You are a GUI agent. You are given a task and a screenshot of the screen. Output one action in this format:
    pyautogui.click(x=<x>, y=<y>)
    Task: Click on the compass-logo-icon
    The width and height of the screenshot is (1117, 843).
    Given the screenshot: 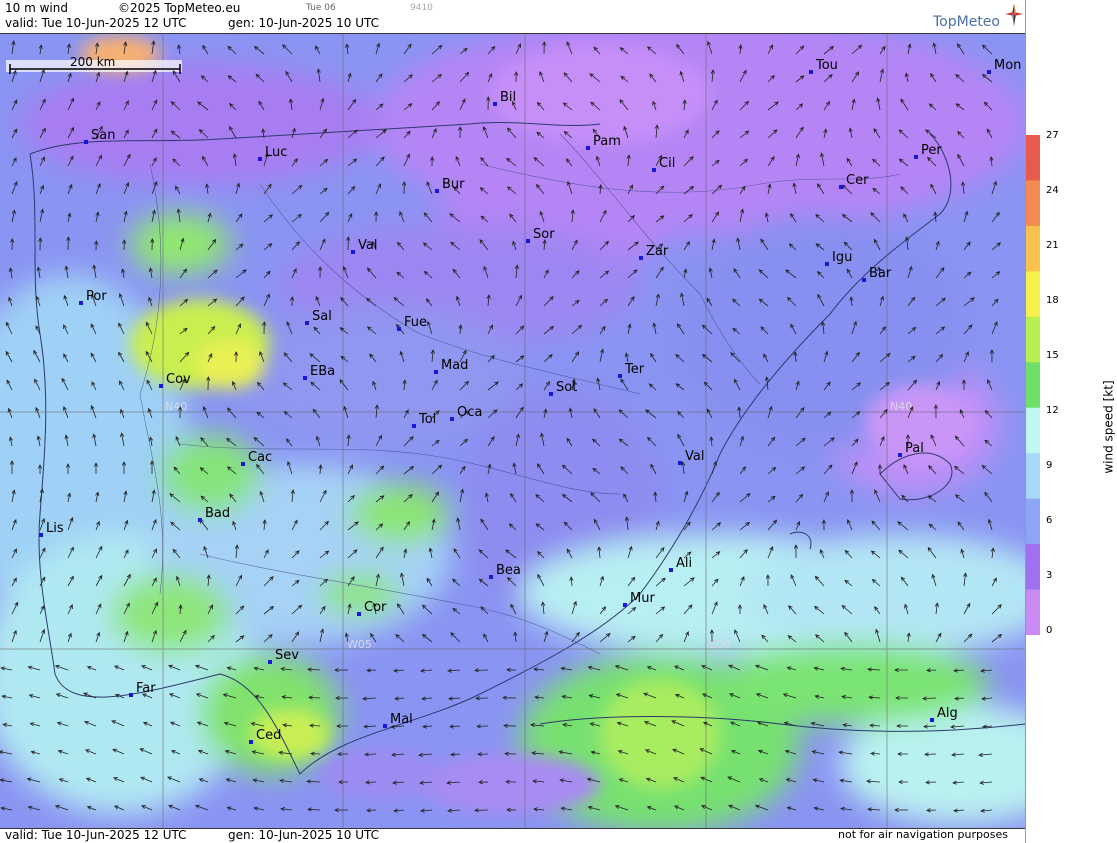 What is the action you would take?
    pyautogui.click(x=1014, y=15)
    